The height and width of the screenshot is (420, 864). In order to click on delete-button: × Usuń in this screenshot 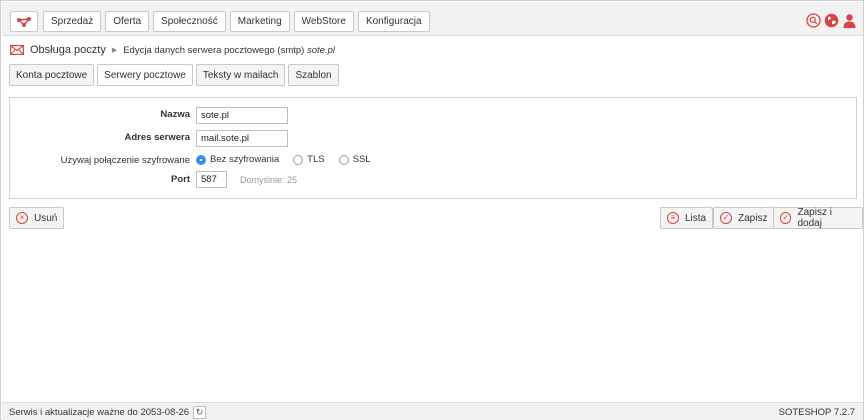, I will do `click(37, 218)`.